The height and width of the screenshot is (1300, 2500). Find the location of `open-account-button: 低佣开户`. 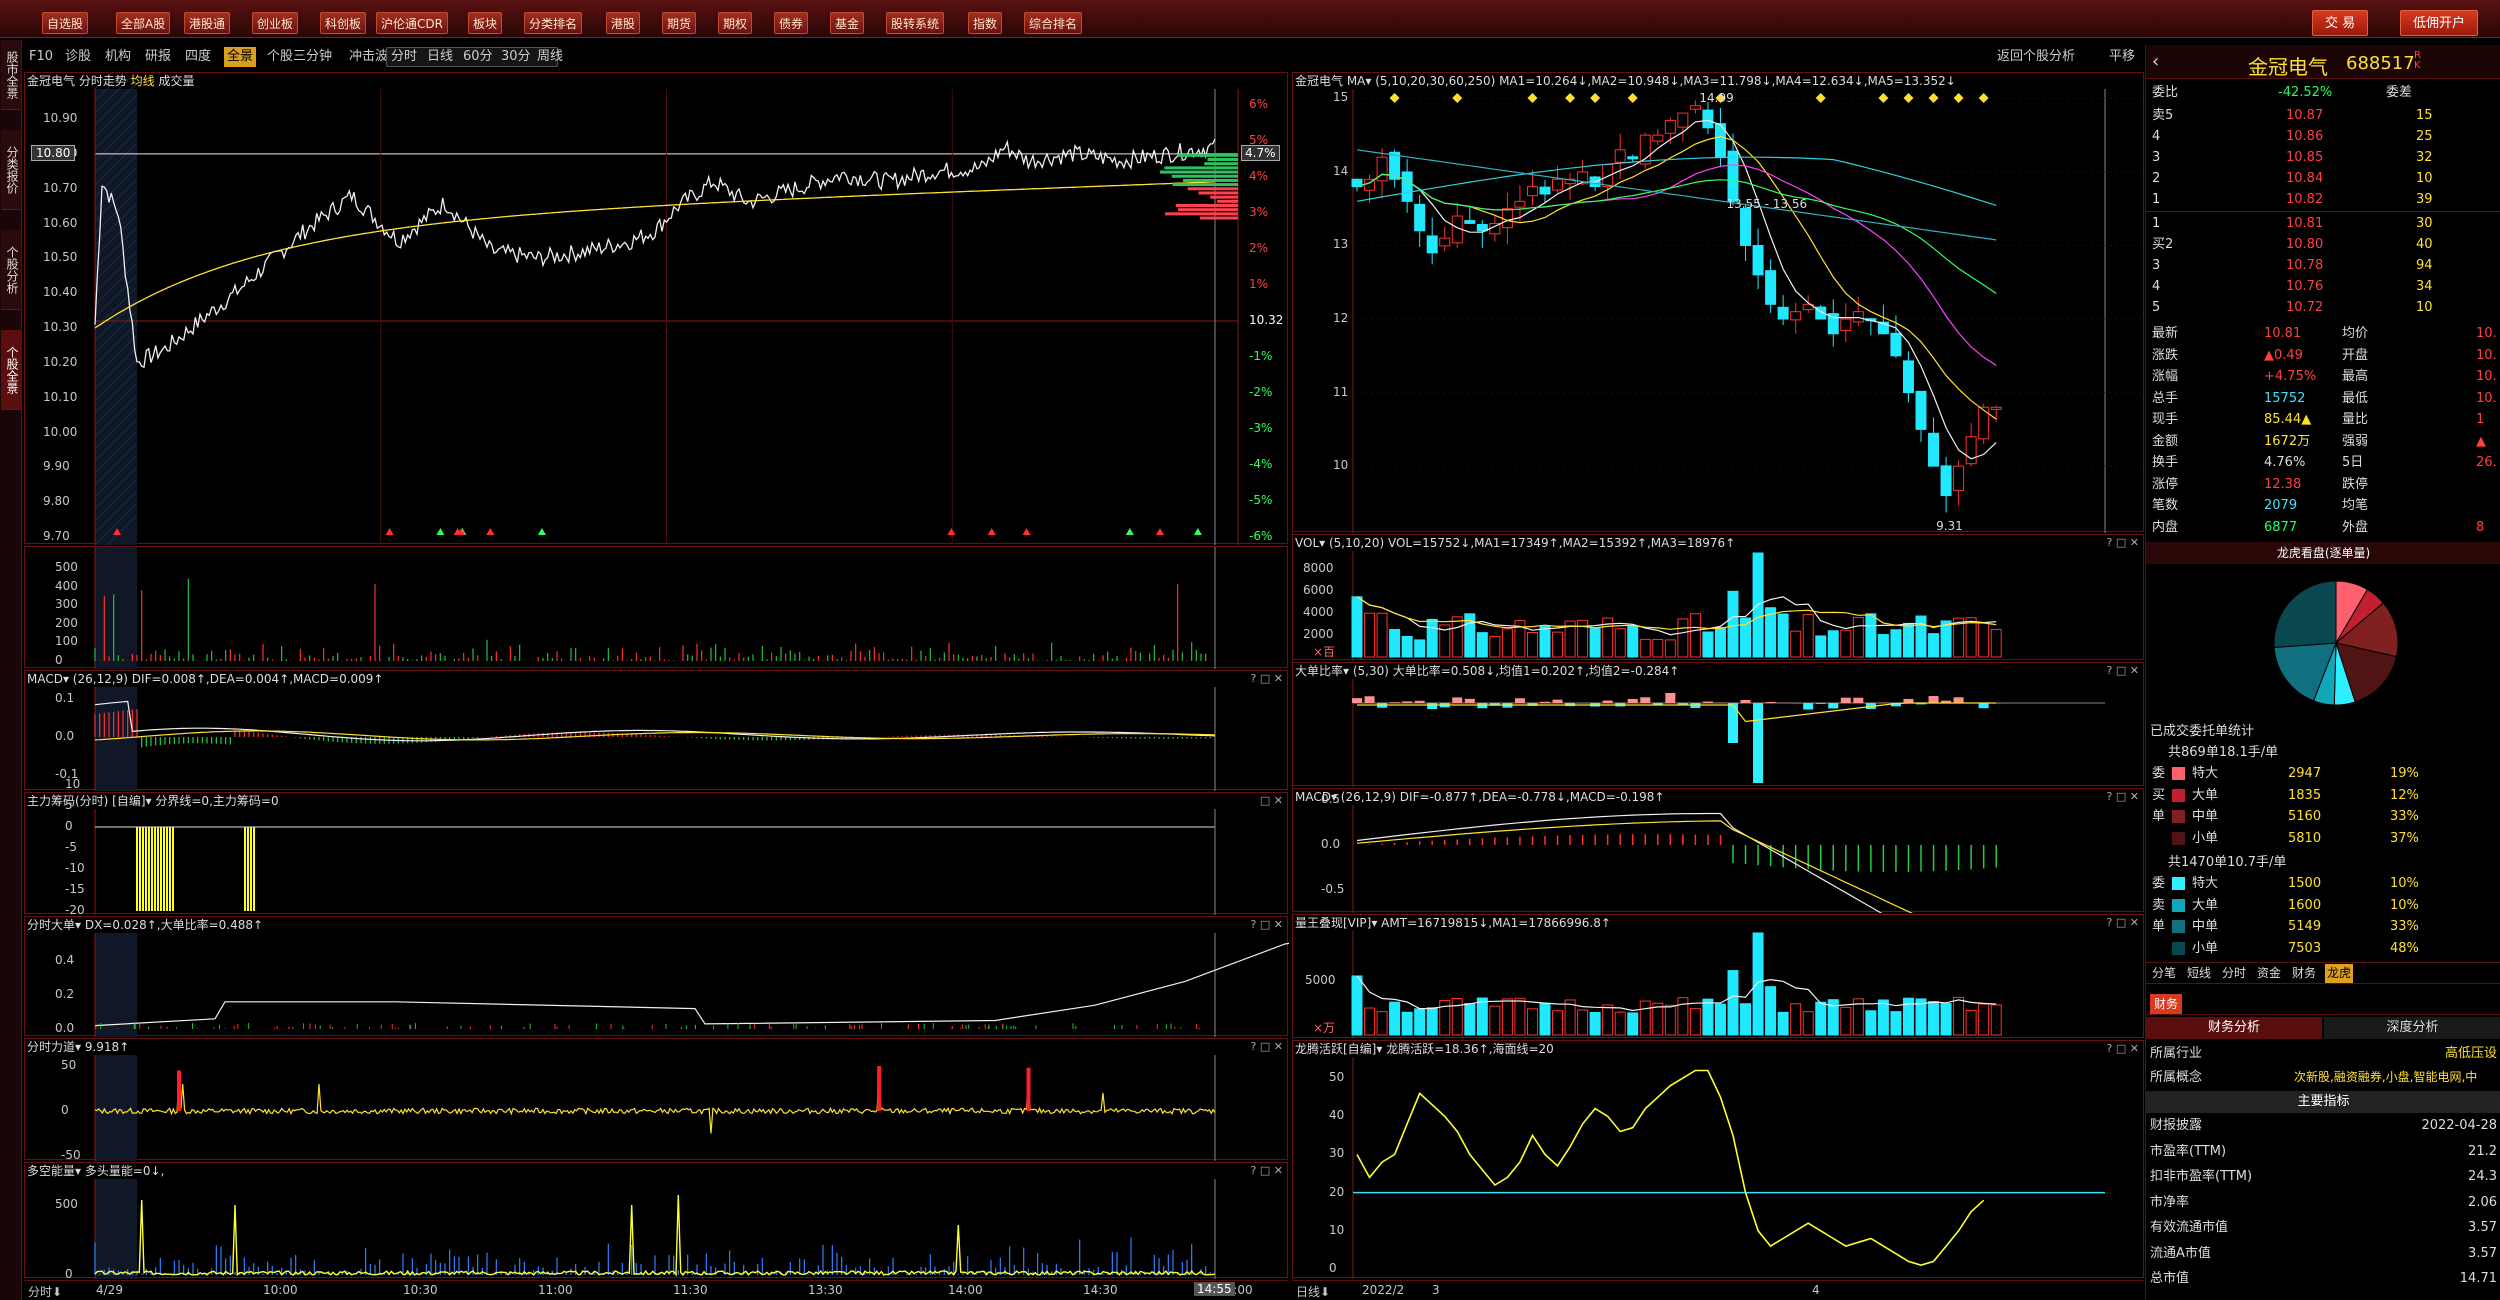

open-account-button: 低佣开户 is located at coordinates (2439, 23).